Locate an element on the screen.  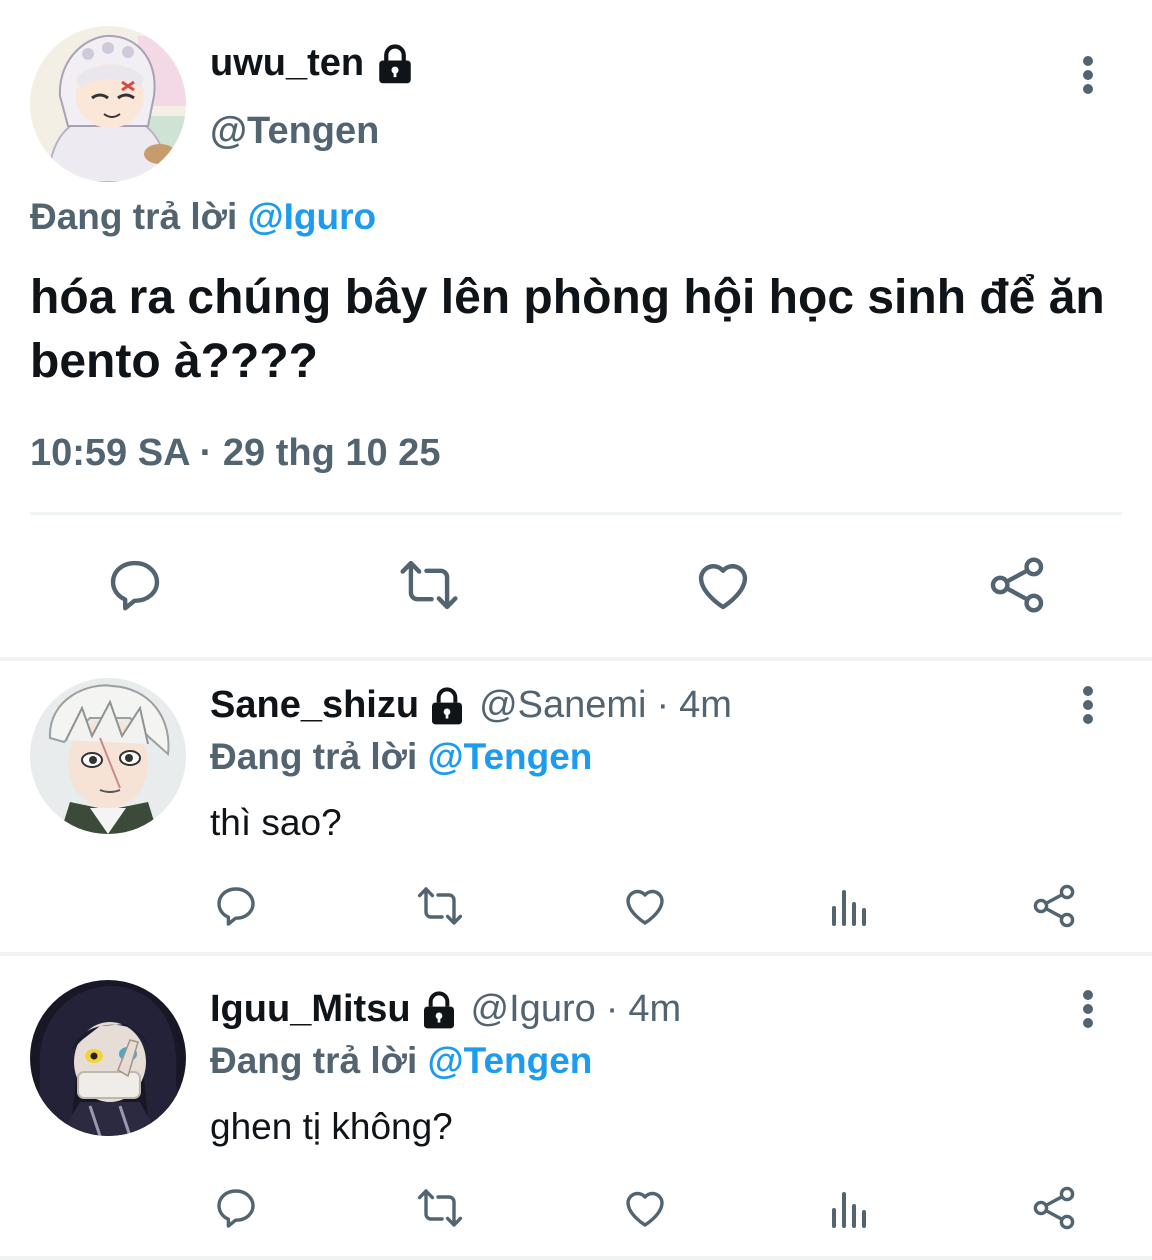
user-handle: @Iguro is located at coordinates (533, 1009).